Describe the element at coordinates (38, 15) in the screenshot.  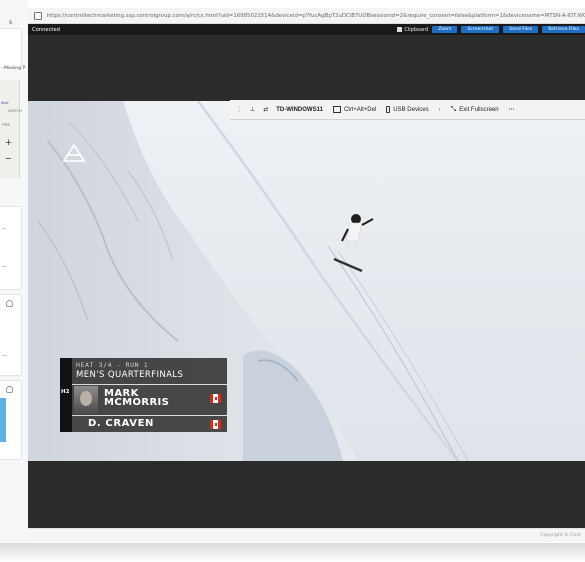
I see `lock-icon` at that location.